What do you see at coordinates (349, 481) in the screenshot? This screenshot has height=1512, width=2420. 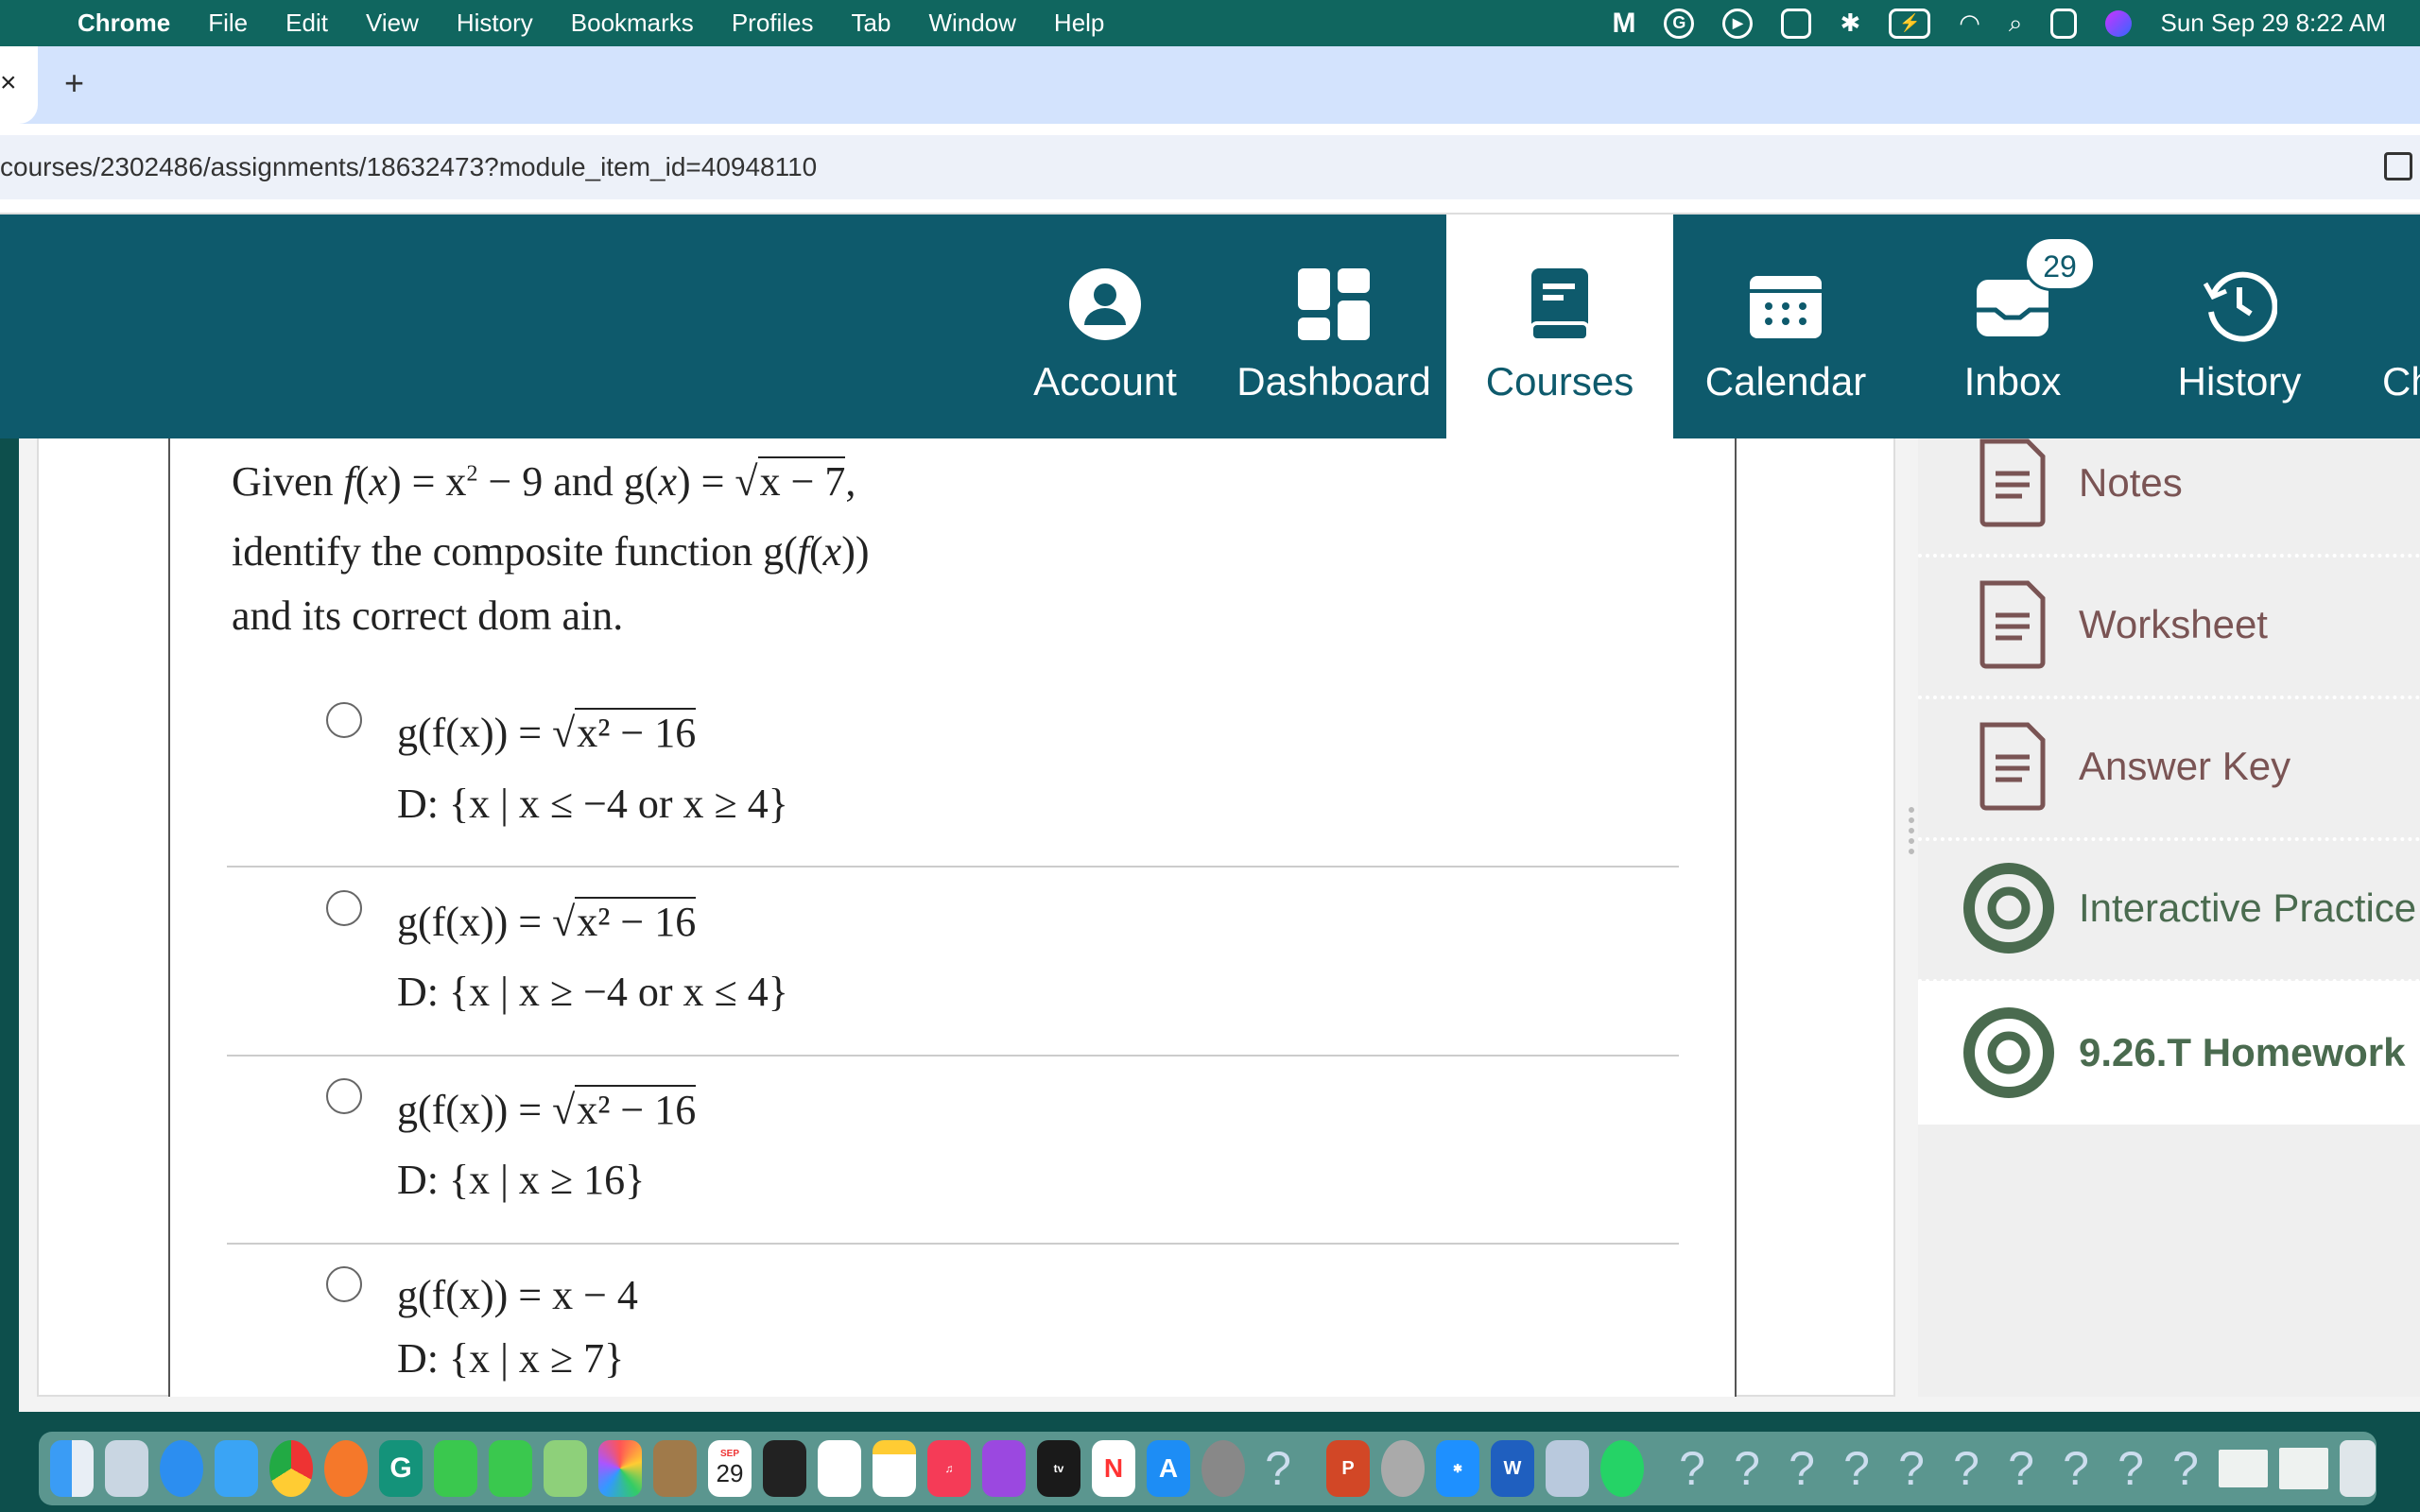 I see `text: f` at bounding box center [349, 481].